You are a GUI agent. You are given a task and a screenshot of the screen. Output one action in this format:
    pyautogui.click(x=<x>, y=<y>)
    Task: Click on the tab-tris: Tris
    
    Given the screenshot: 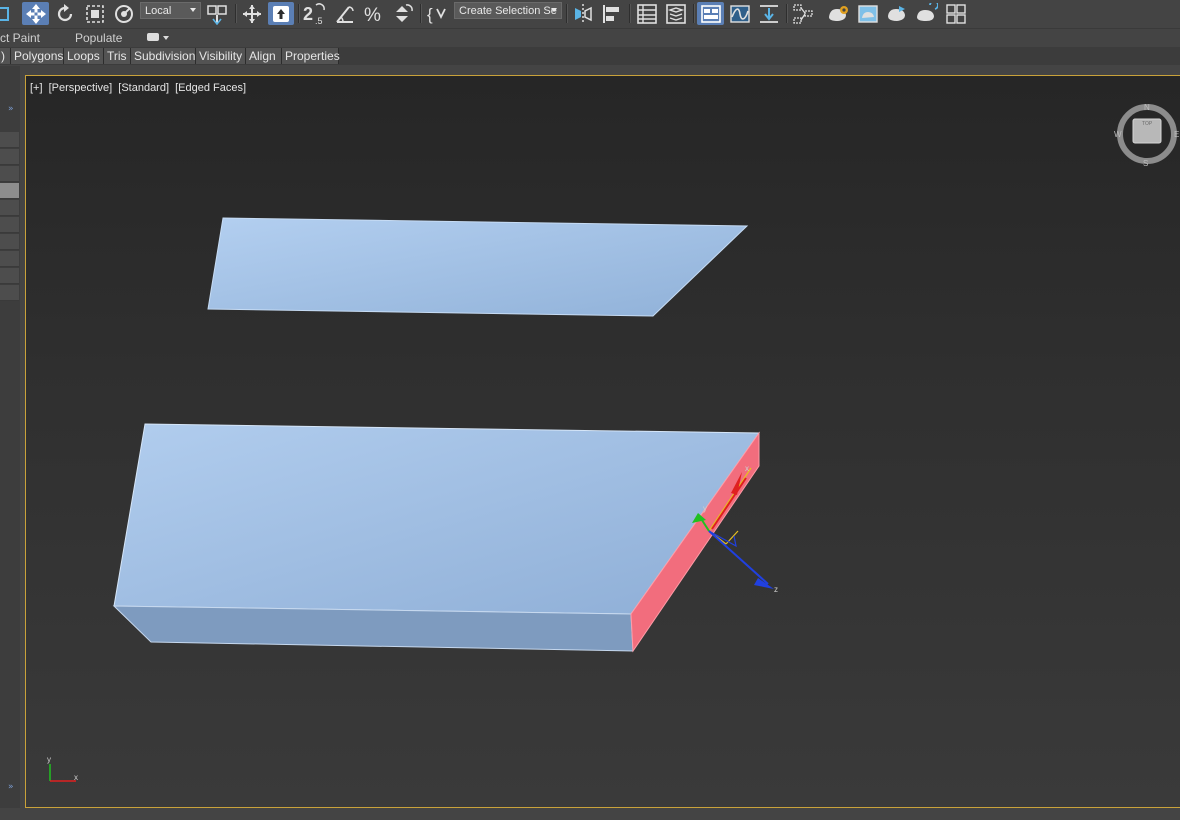 What is the action you would take?
    pyautogui.click(x=117, y=56)
    